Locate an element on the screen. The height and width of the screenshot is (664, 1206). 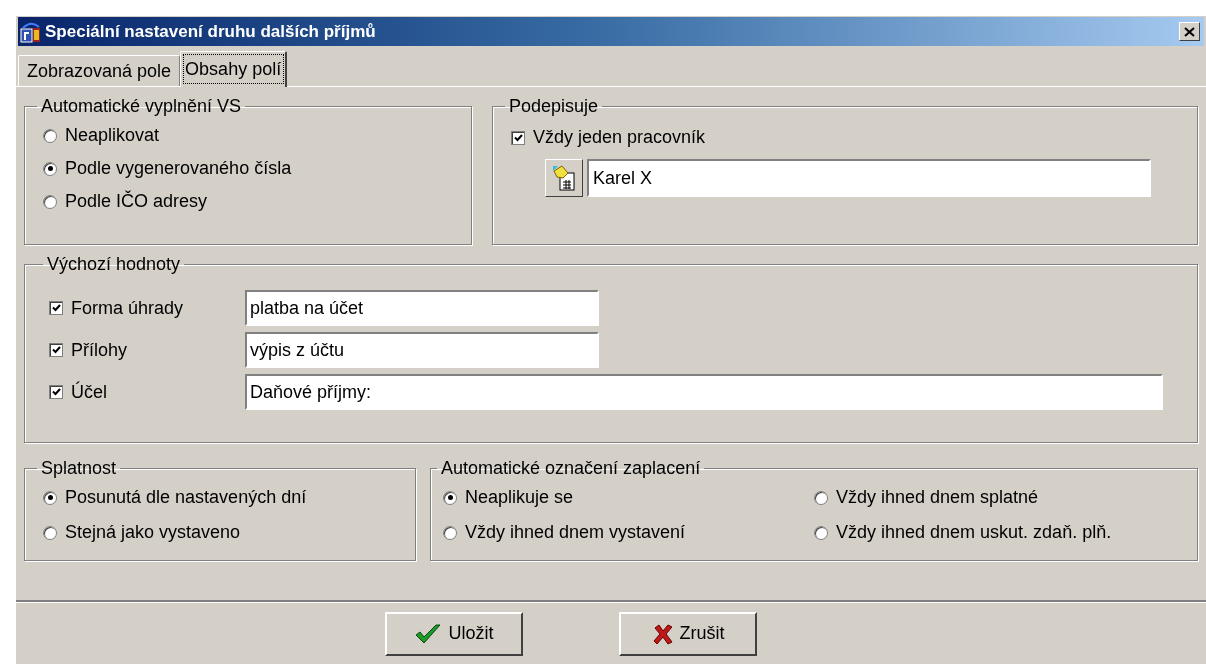
radio-label: Neaplikovat is located at coordinates (112, 135).